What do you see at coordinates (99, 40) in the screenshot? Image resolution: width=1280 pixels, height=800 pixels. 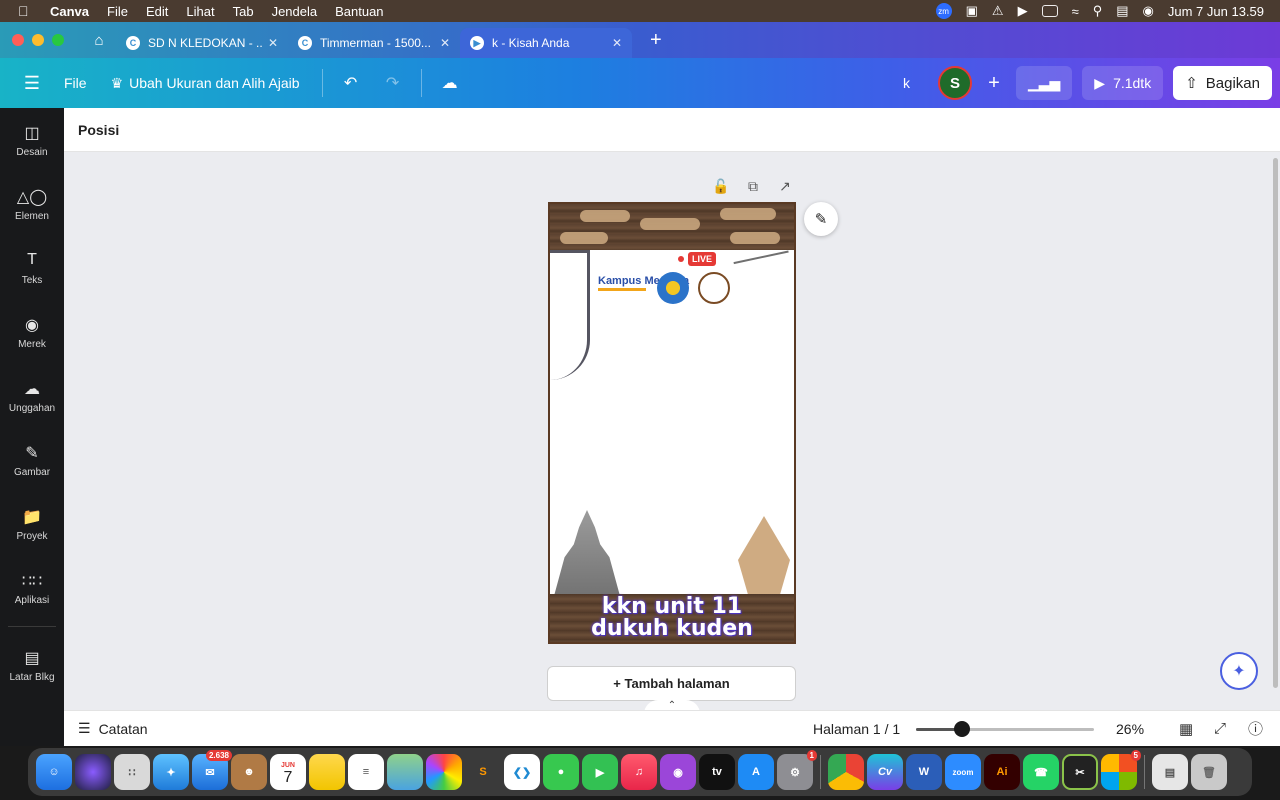 I see `home-icon: ⌂` at bounding box center [99, 40].